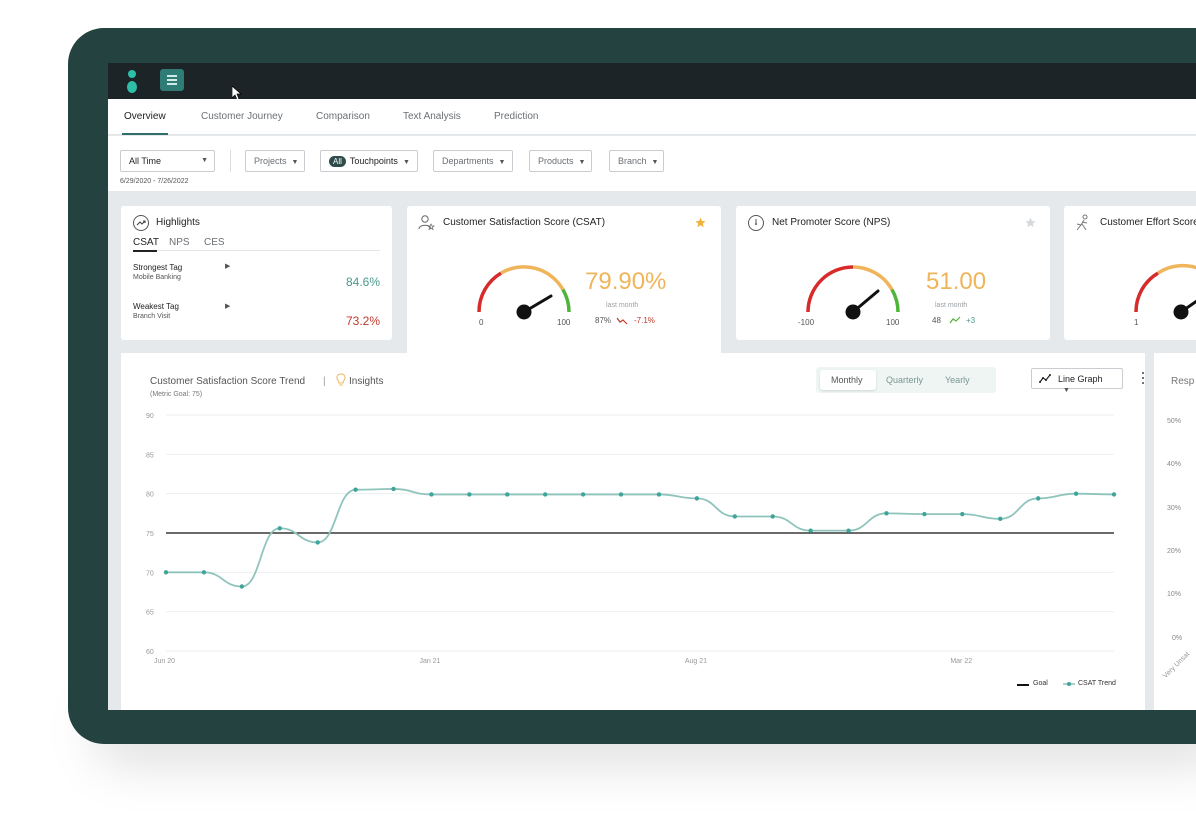 The width and height of the screenshot is (1196, 815). What do you see at coordinates (176, 394) in the screenshot?
I see `metric-goal-note: (Metric Goal: 75)` at bounding box center [176, 394].